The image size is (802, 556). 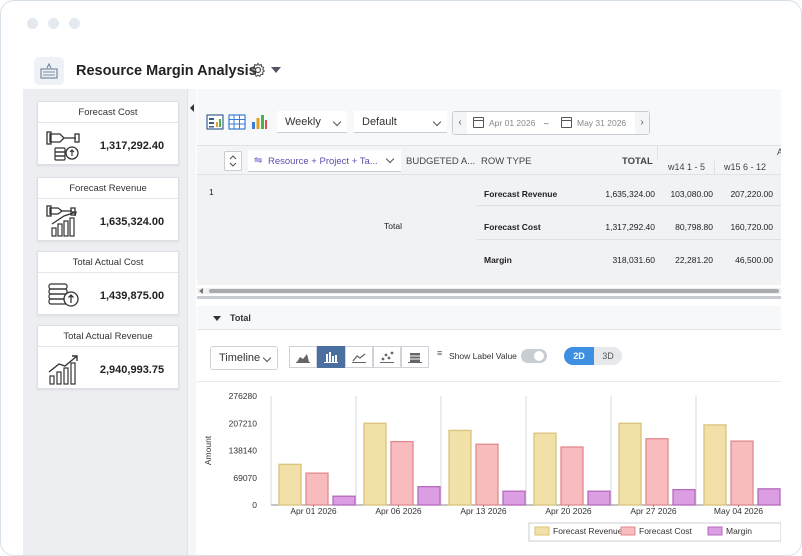 What do you see at coordinates (379, 122) in the screenshot?
I see `view-select-value: Default` at bounding box center [379, 122].